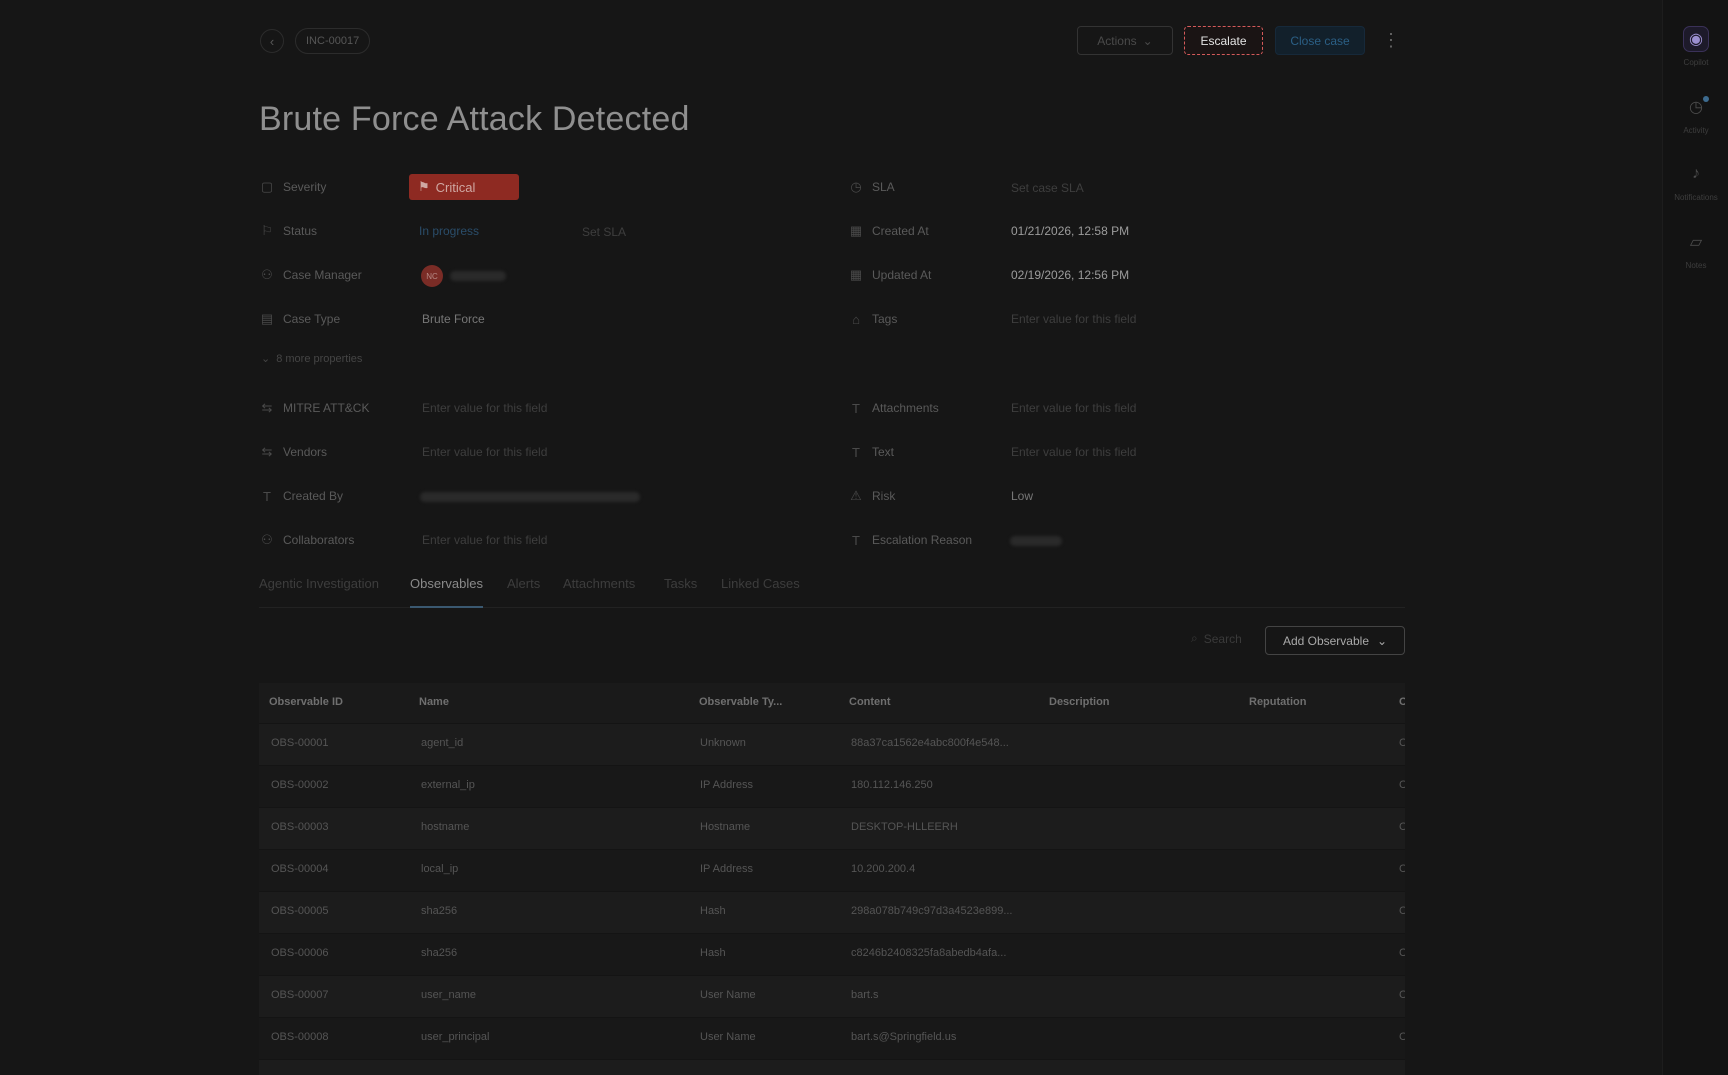  Describe the element at coordinates (267, 186) in the screenshot. I see `severity-icon: ▢` at that location.